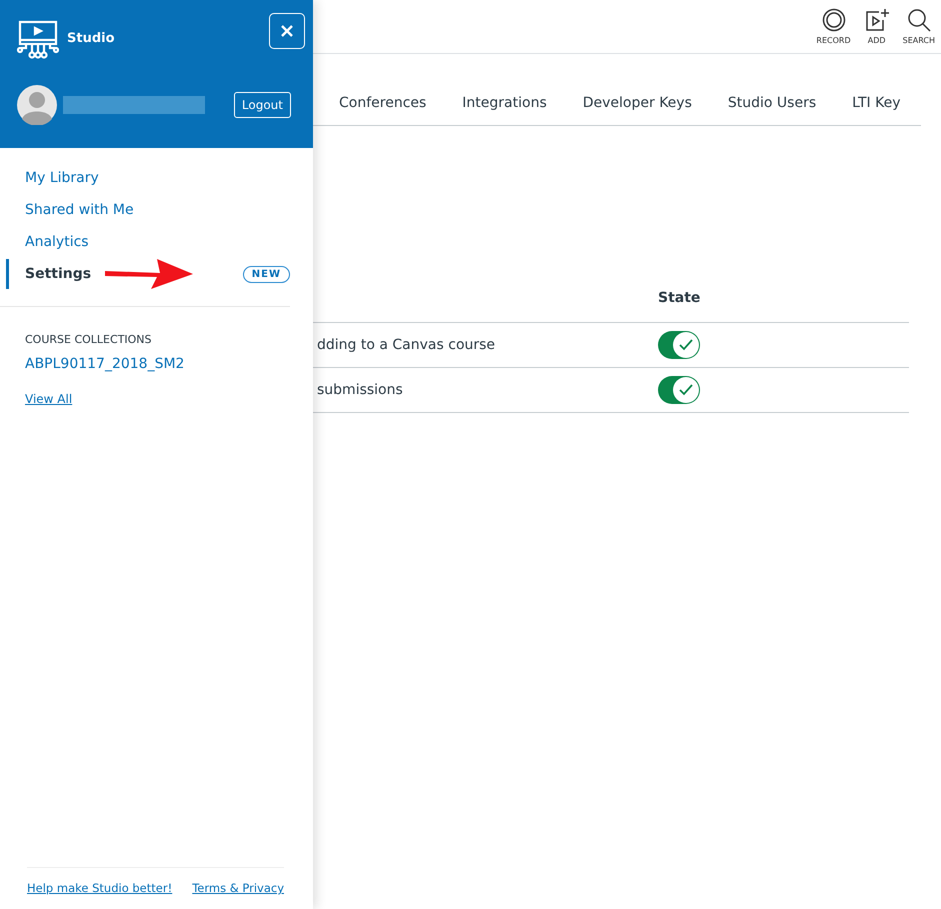  What do you see at coordinates (772, 102) in the screenshot?
I see `tab: Studio Users` at bounding box center [772, 102].